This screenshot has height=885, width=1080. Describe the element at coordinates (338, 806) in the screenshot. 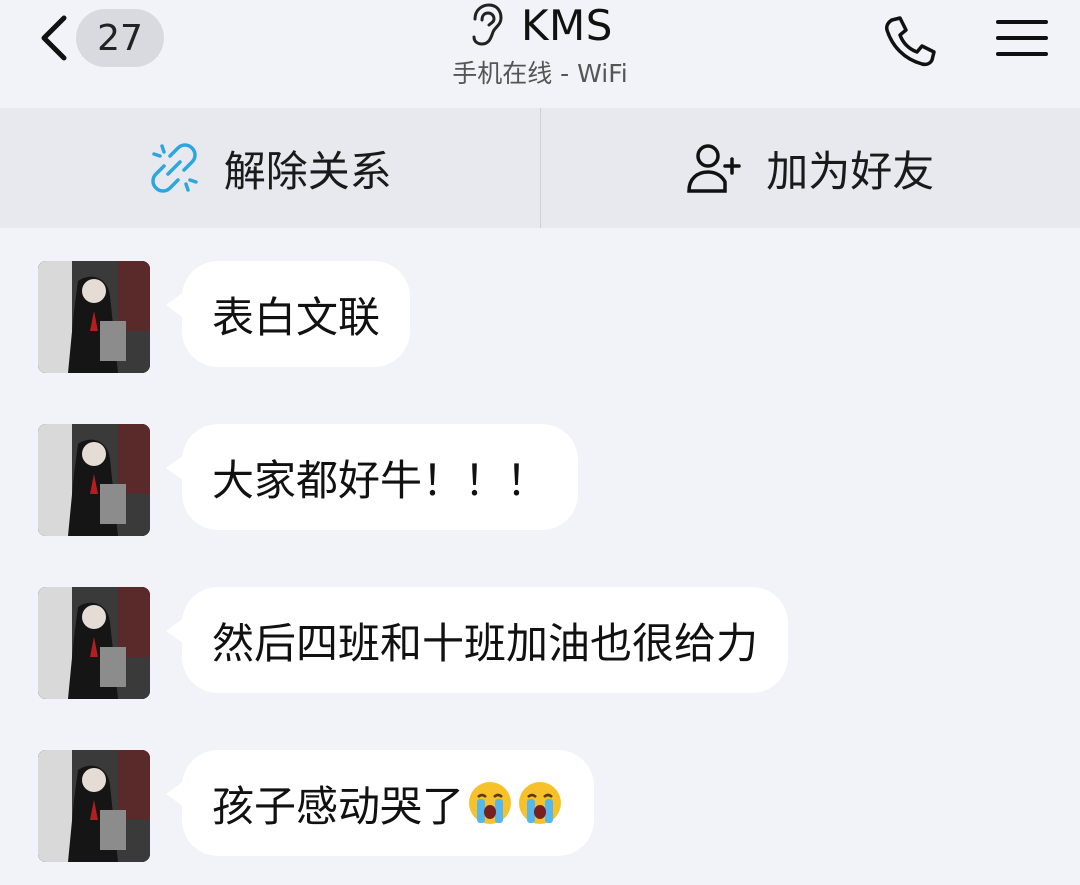

I see `message-text: 孩子感动哭了` at that location.